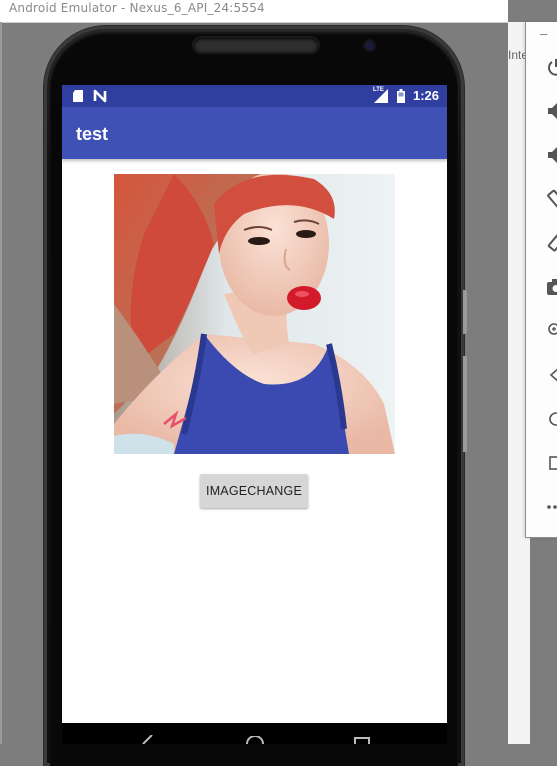  Describe the element at coordinates (254, 96) in the screenshot. I see `status-bar: LTE 1:26` at that location.